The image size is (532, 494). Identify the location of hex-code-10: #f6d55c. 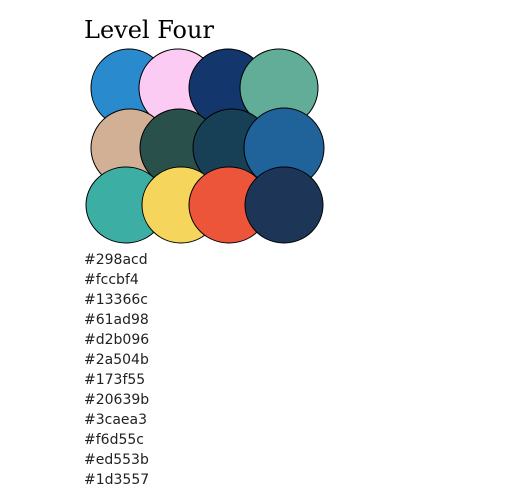
(114, 440).